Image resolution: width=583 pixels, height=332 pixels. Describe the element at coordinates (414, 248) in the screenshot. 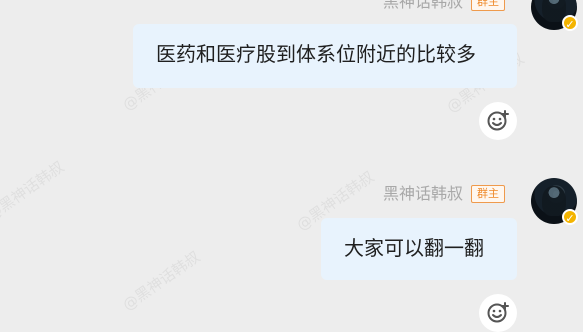

I see `message-text: 大家可以翻一翻` at that location.